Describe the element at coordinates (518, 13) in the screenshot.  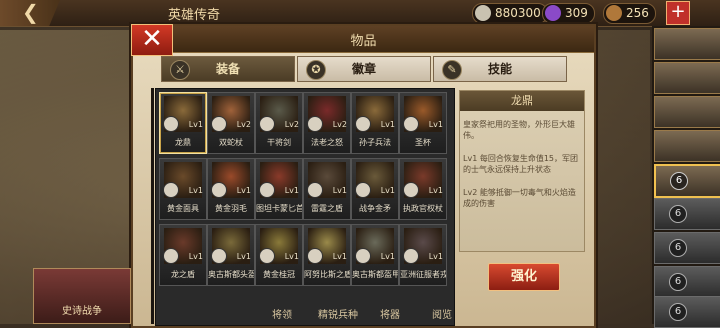
I see `silver-value: 880300` at that location.